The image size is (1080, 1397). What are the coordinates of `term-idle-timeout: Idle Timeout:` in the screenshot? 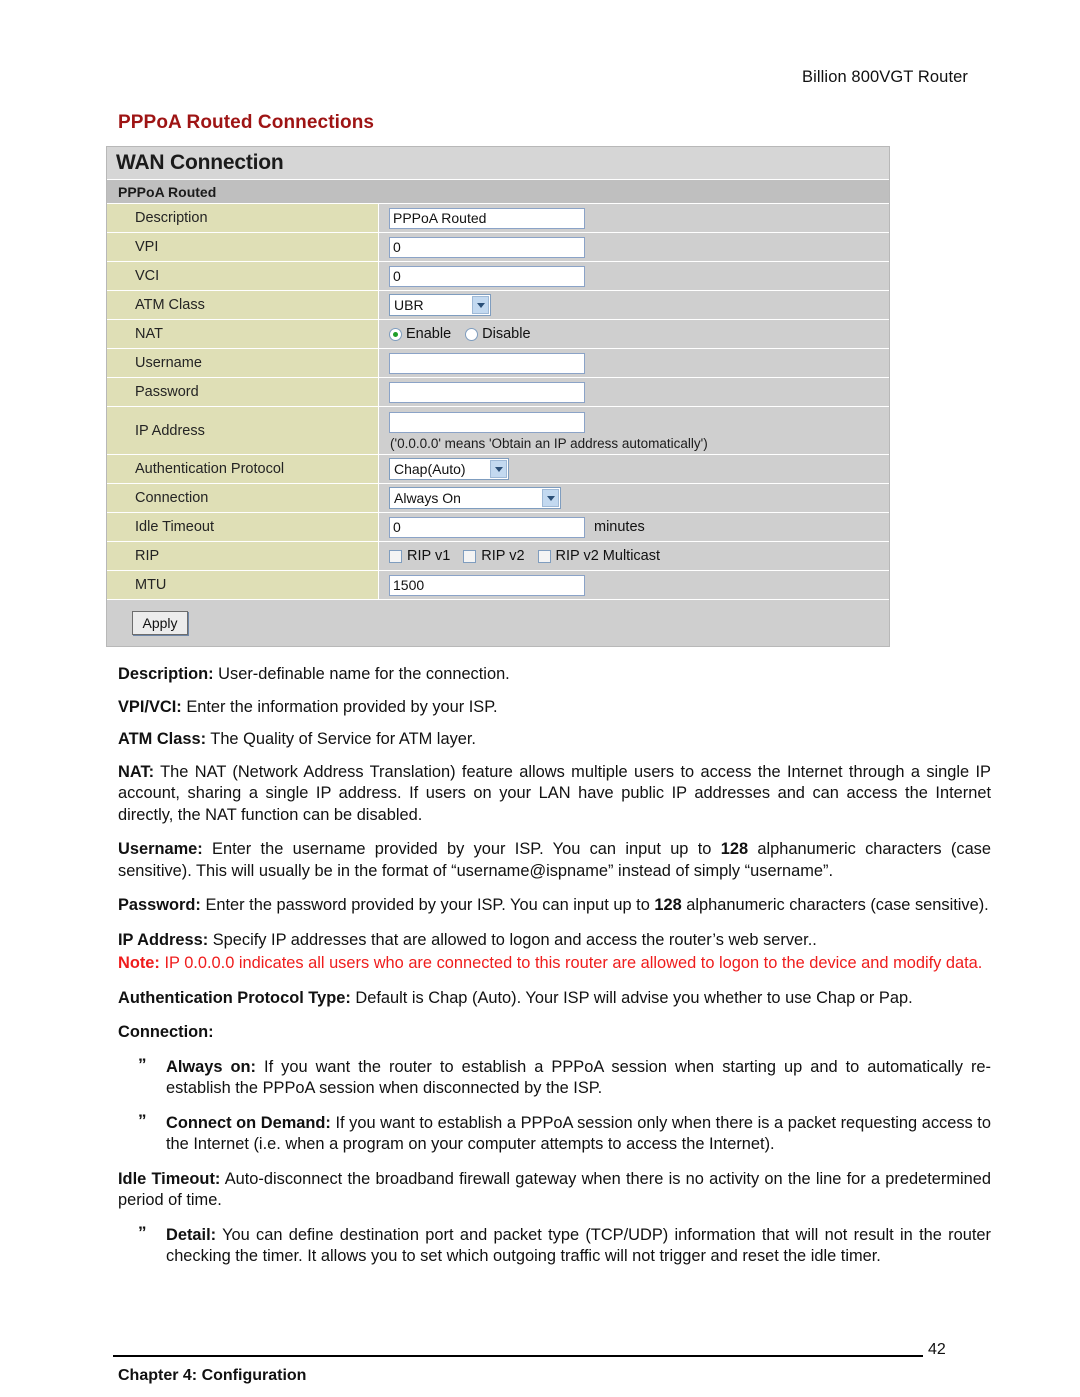 It's located at (169, 1178).